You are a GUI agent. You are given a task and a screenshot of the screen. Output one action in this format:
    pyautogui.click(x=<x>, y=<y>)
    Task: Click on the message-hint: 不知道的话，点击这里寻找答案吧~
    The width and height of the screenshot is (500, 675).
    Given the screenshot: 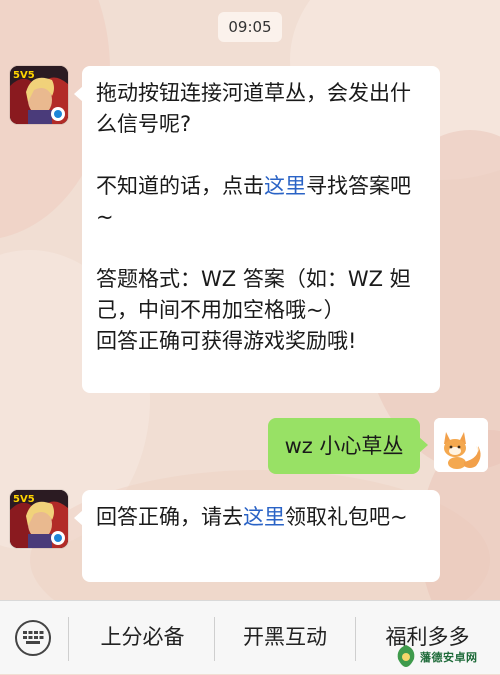 What is the action you would take?
    pyautogui.click(x=261, y=202)
    